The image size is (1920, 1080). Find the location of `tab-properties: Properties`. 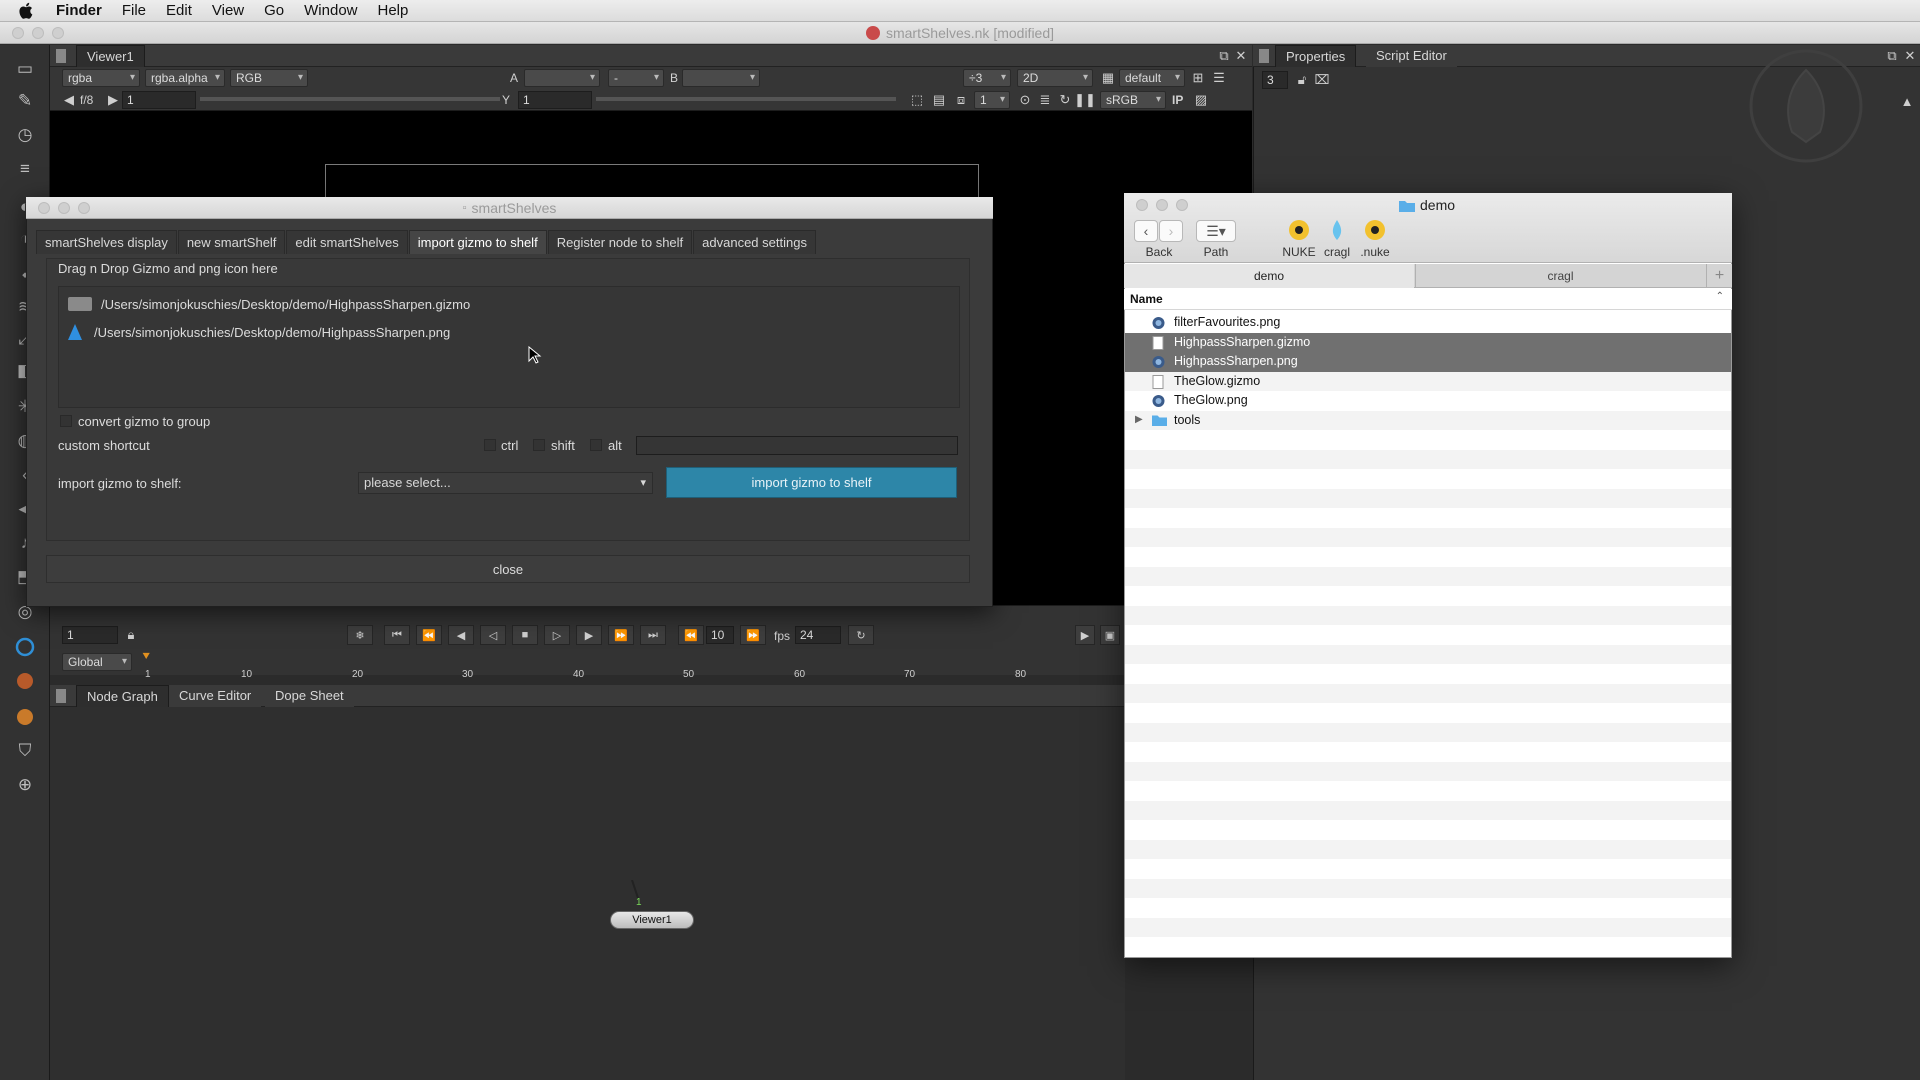

tab-properties: Properties is located at coordinates (1316, 56).